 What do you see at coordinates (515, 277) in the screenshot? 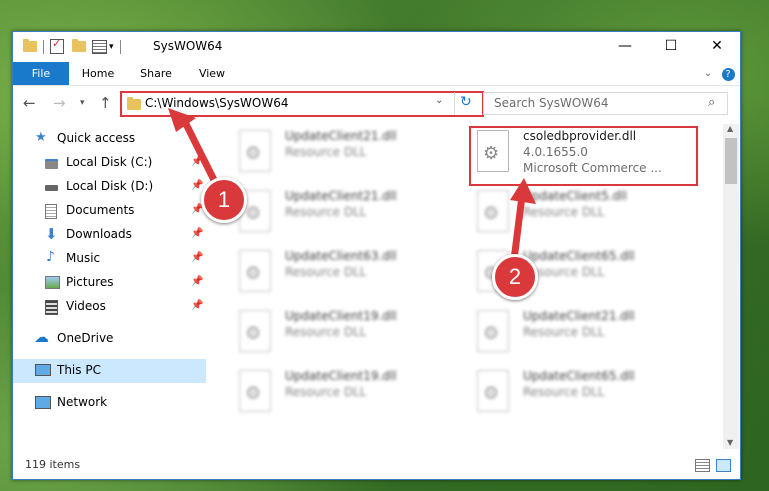
I see `step-2-marker: 2` at bounding box center [515, 277].